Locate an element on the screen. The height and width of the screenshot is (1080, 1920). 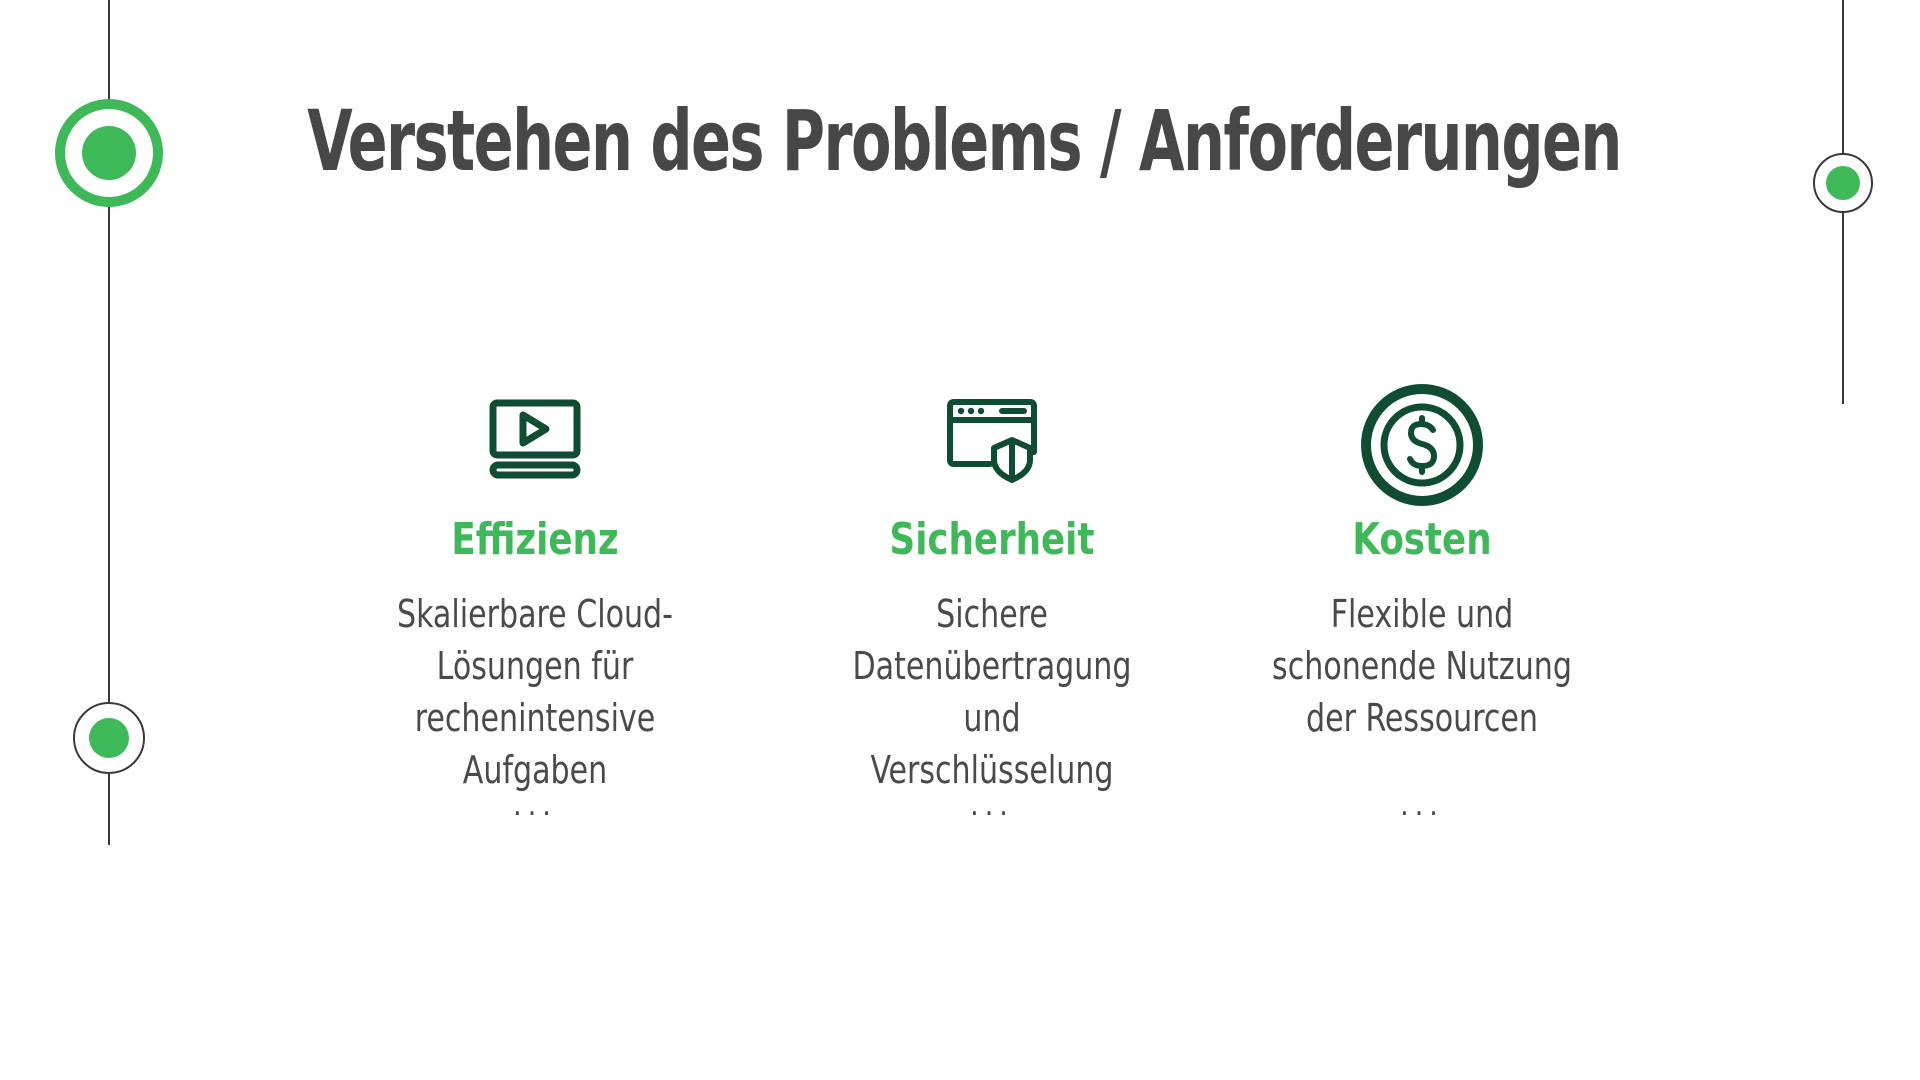
left-top-dot is located at coordinates (109, 153).